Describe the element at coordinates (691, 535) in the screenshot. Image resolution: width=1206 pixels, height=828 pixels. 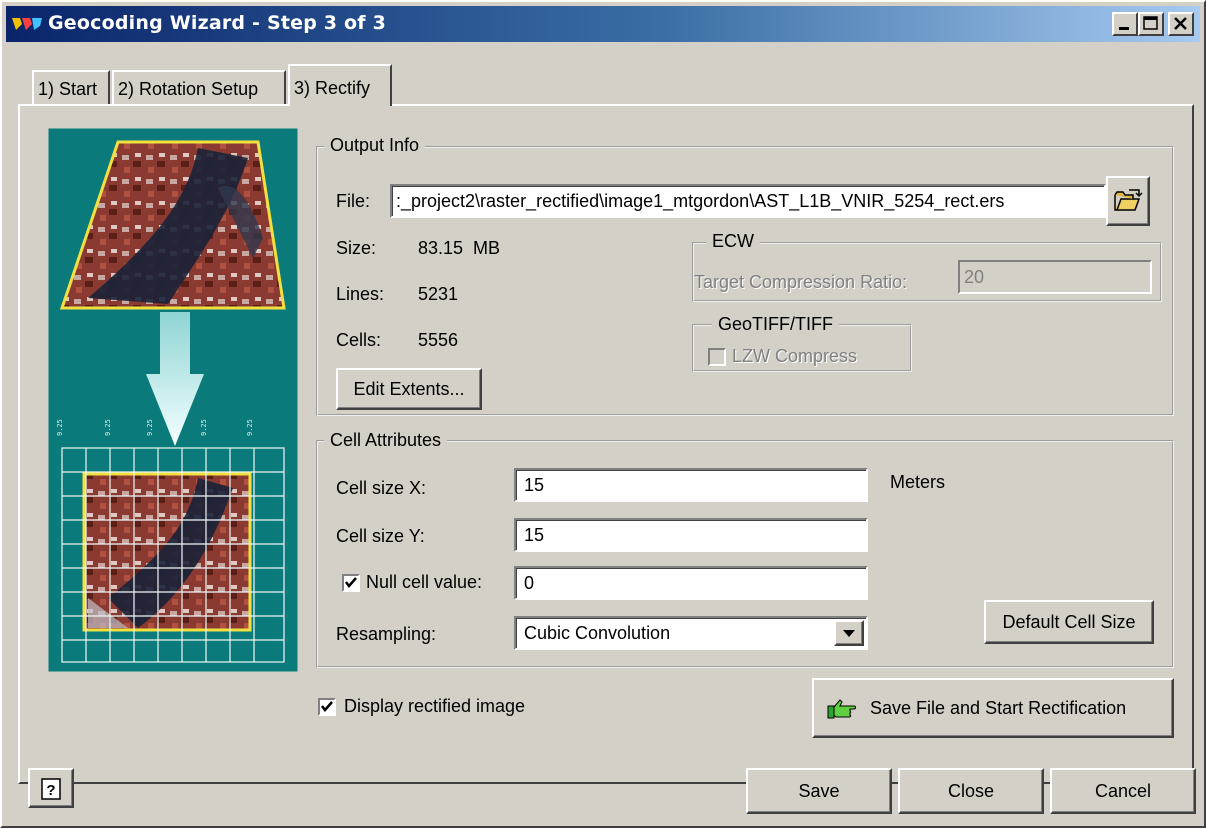
I see `cell-size-y-input: 15` at that location.